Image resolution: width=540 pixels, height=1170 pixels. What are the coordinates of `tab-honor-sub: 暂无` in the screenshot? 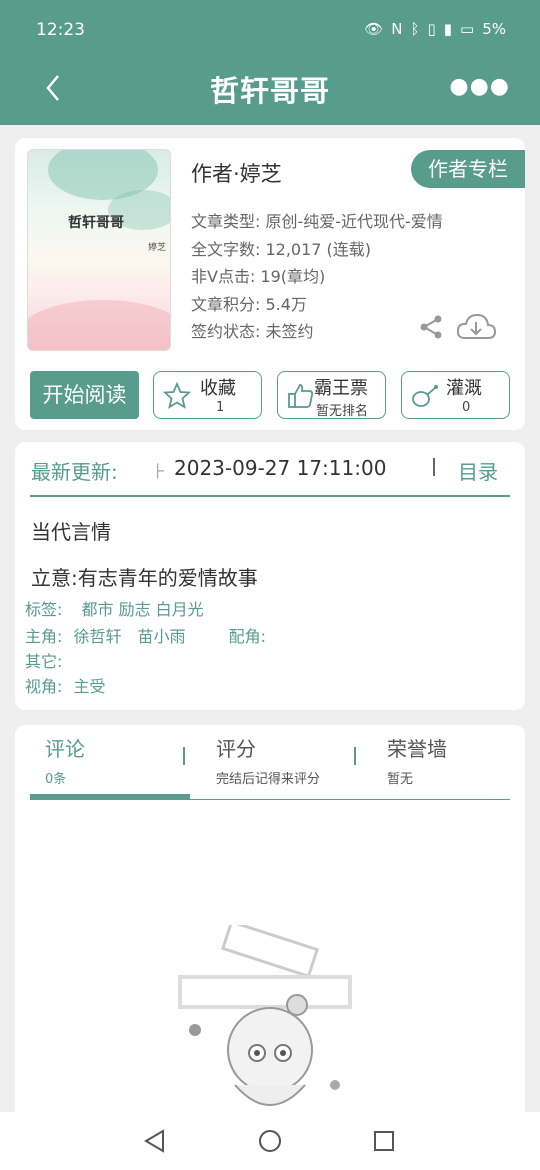 It's located at (400, 779).